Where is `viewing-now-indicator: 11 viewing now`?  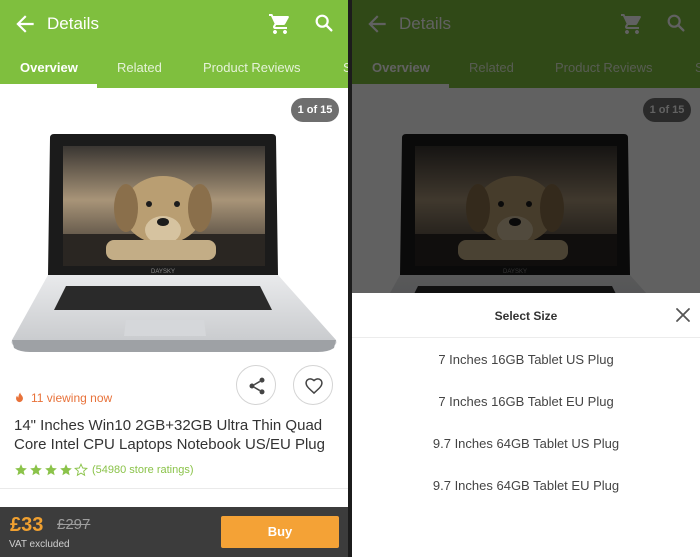
viewing-now-indicator: 11 viewing now is located at coordinates (63, 398).